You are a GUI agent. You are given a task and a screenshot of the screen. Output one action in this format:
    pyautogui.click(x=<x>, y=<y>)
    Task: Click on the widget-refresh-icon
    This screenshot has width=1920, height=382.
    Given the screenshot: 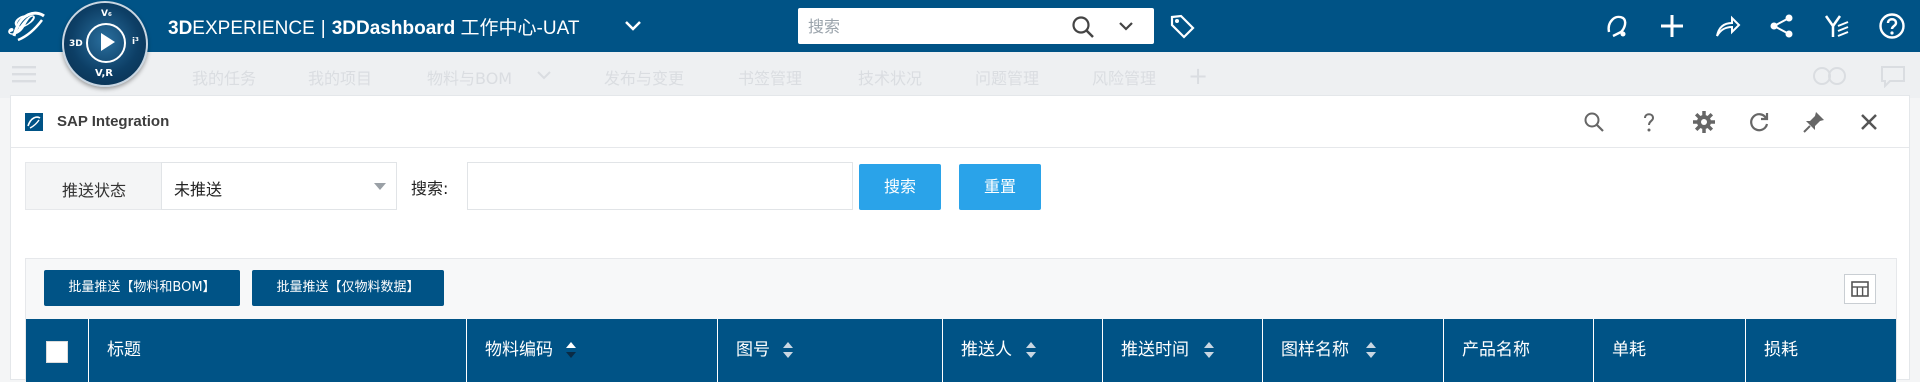 What is the action you would take?
    pyautogui.click(x=1759, y=122)
    